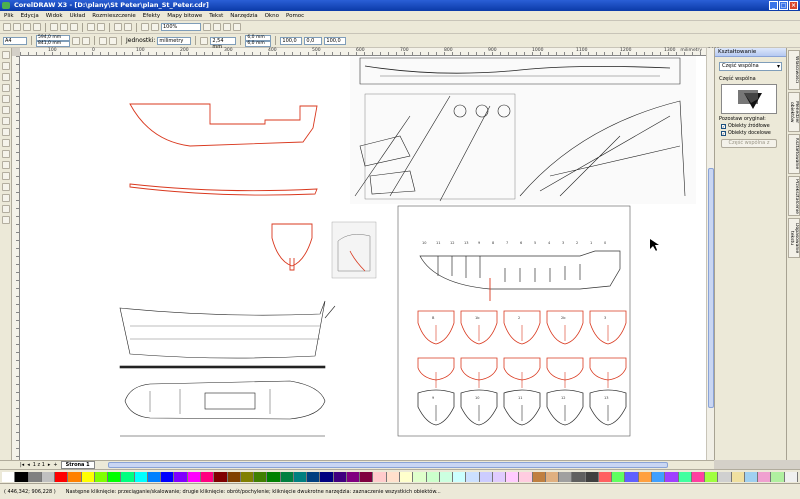 The image size is (800, 499). Describe the element at coordinates (181, 27) in the screenshot. I see `zoom-level-field: 100%` at that location.